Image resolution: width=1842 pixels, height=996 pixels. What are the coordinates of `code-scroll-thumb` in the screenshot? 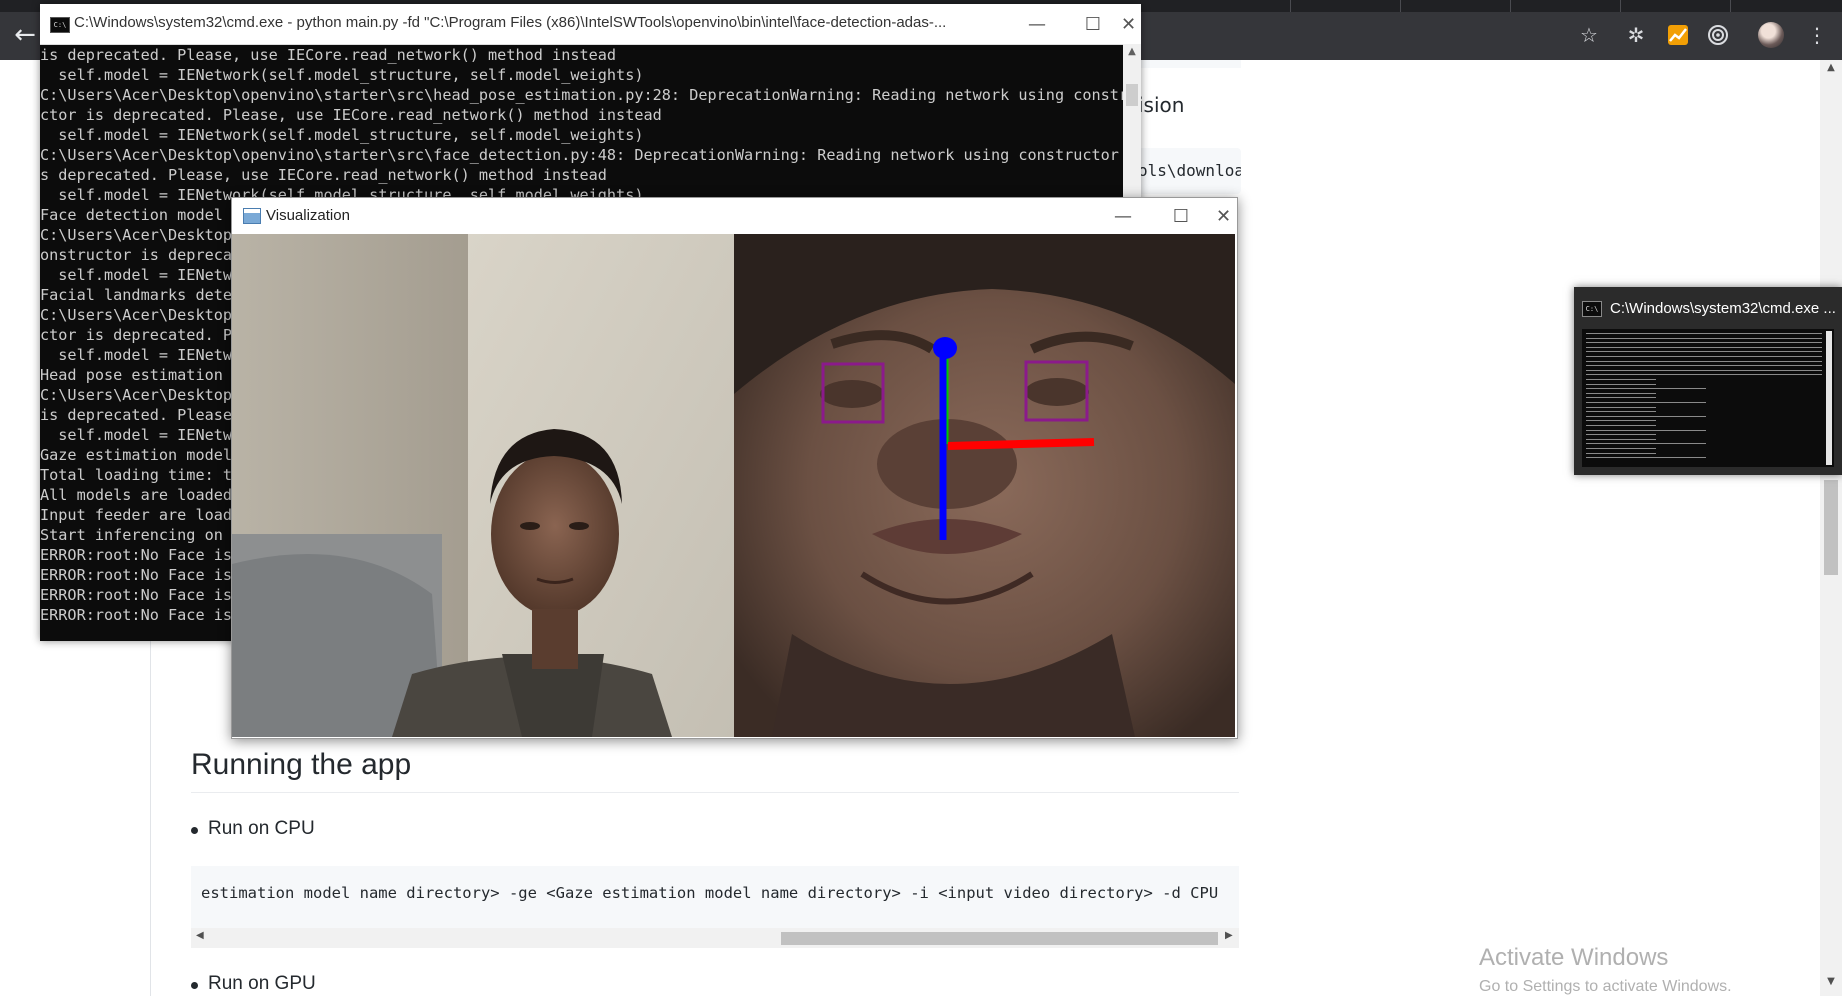 It's located at (999, 938).